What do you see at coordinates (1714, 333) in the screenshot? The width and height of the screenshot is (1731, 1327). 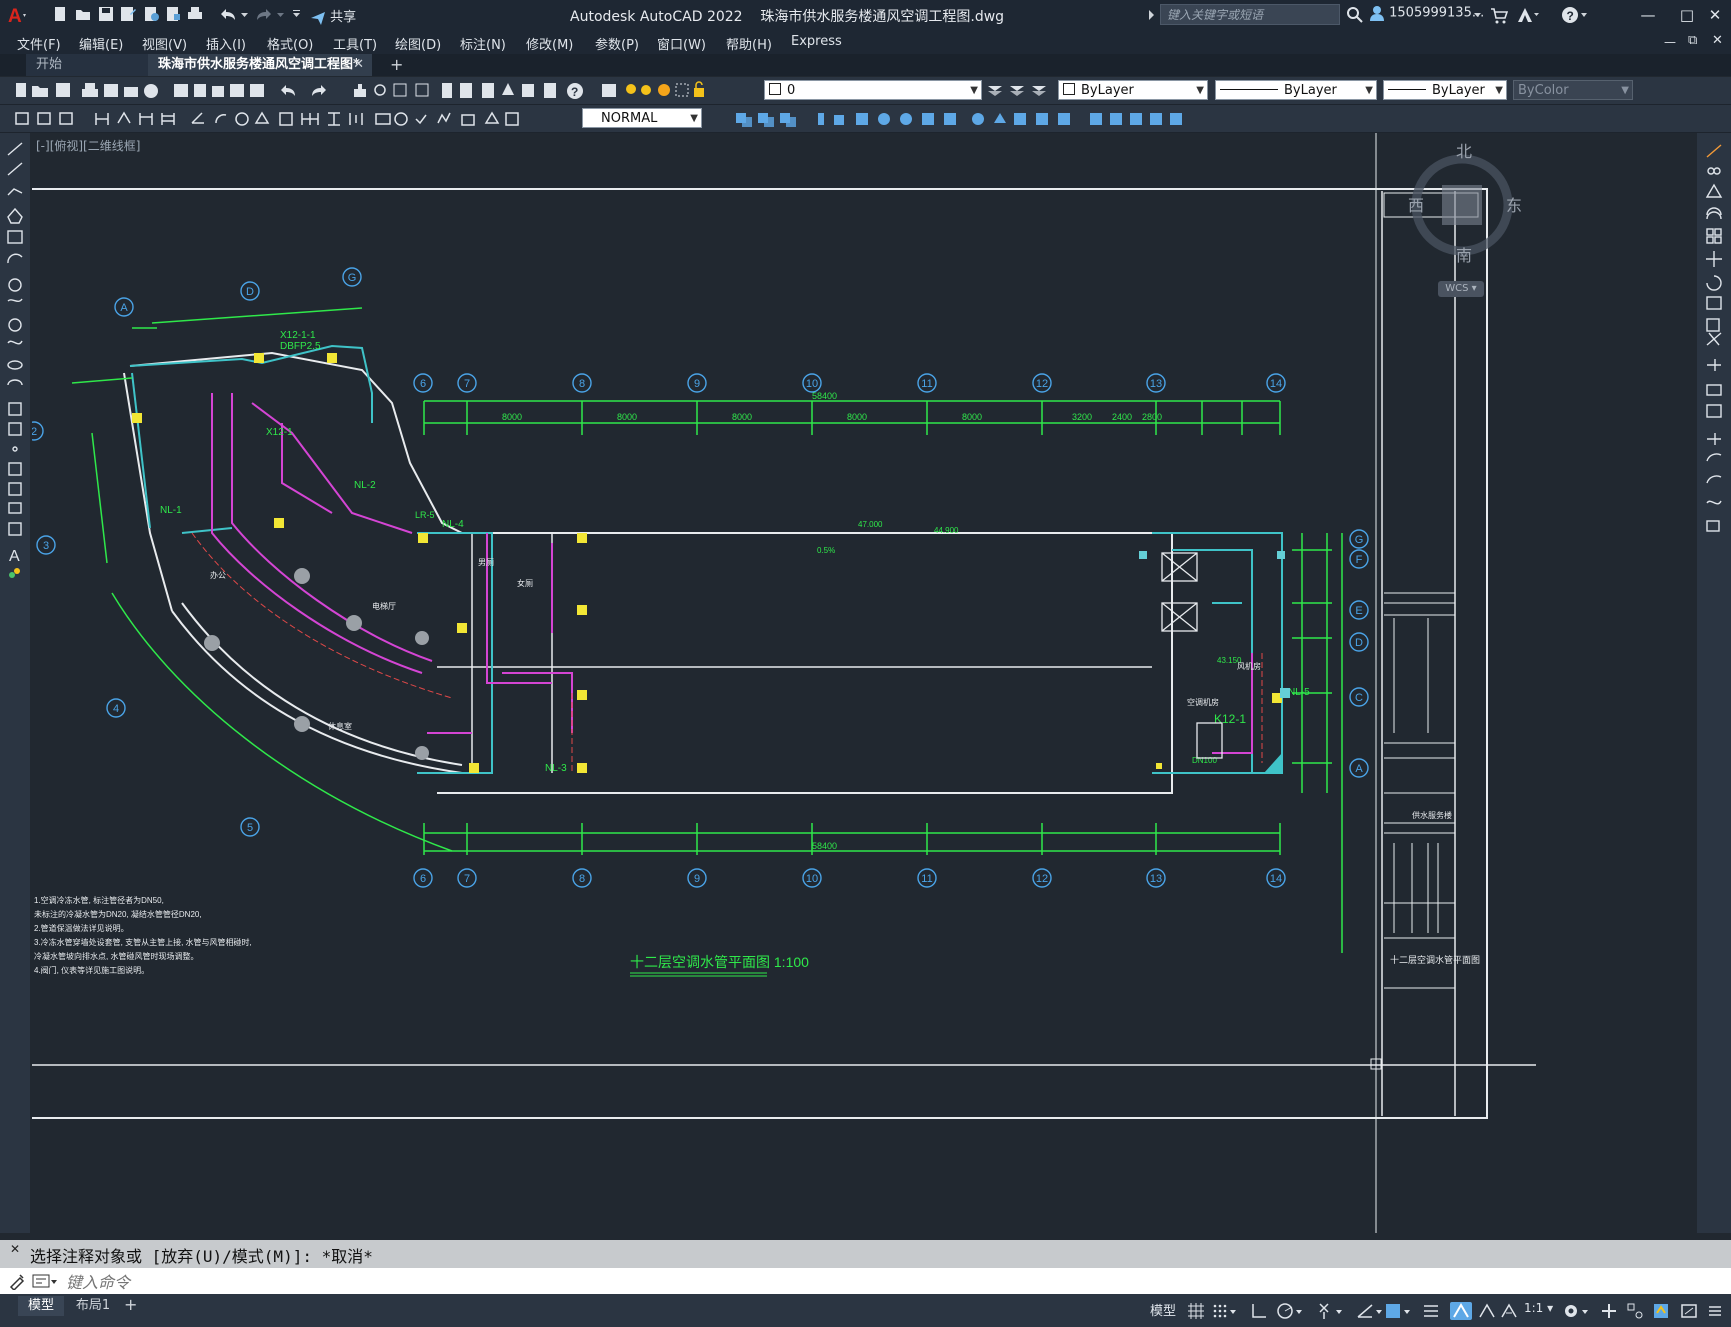 I see `modify-tool-icons-right` at bounding box center [1714, 333].